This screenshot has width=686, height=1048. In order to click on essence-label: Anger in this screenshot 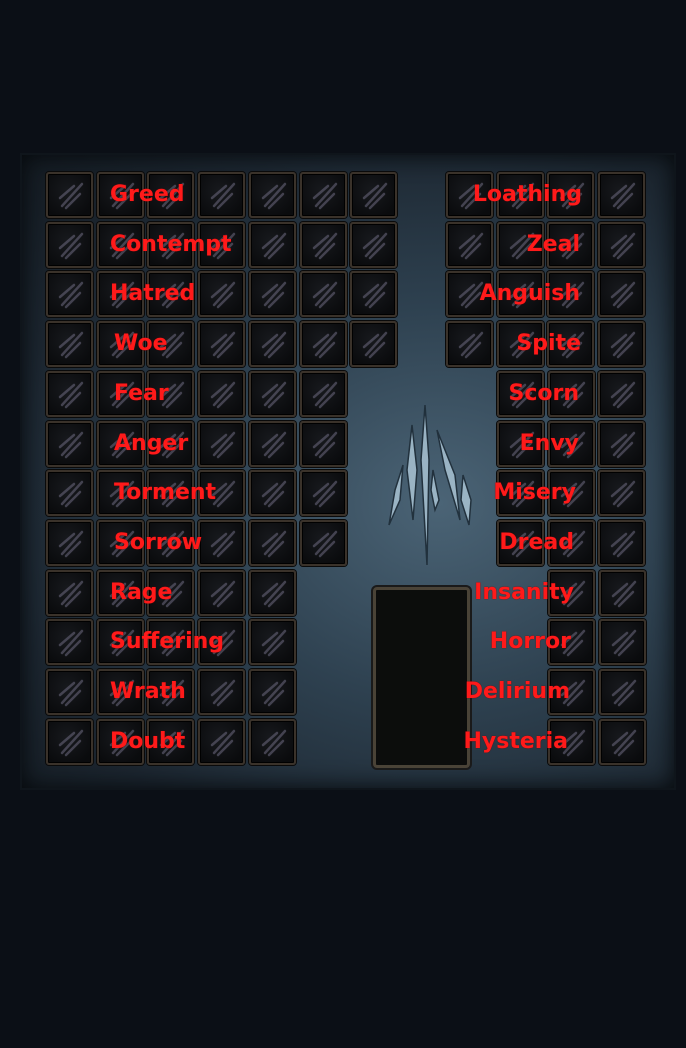, I will do `click(151, 443)`.